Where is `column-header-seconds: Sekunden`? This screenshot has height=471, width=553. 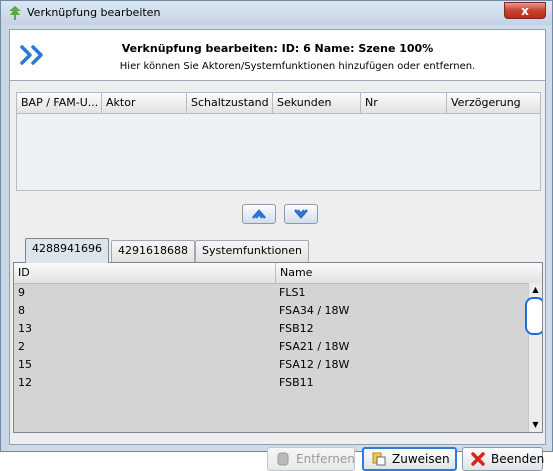
column-header-seconds: Sekunden is located at coordinates (317, 103).